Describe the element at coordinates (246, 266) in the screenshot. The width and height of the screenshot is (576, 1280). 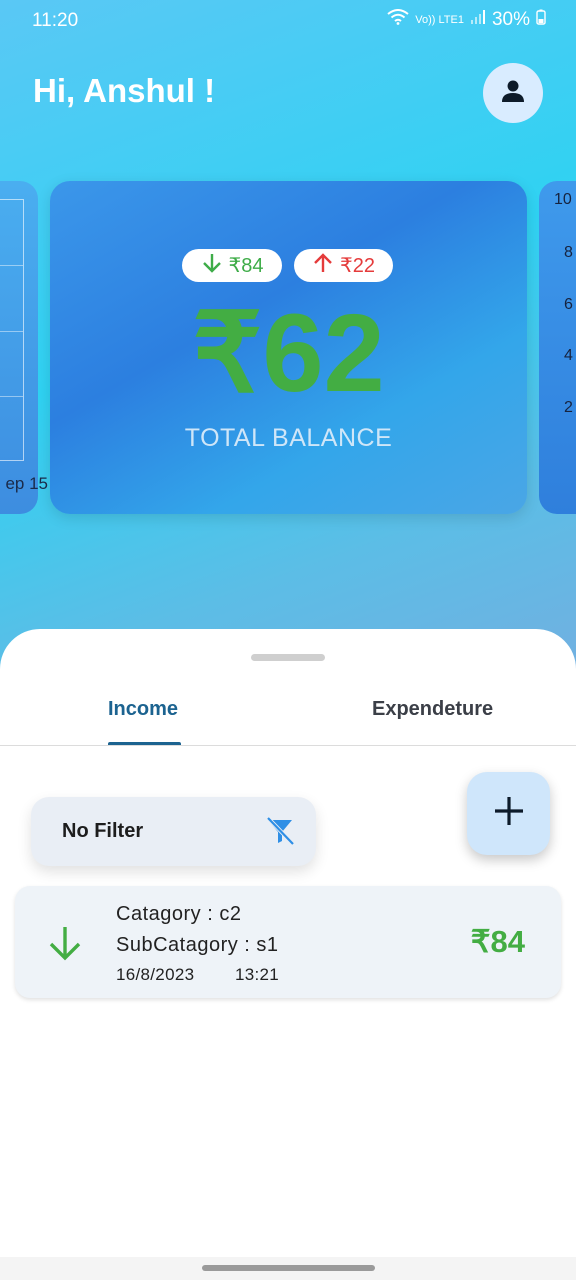
I see `income-pill-amount: ₹84` at that location.